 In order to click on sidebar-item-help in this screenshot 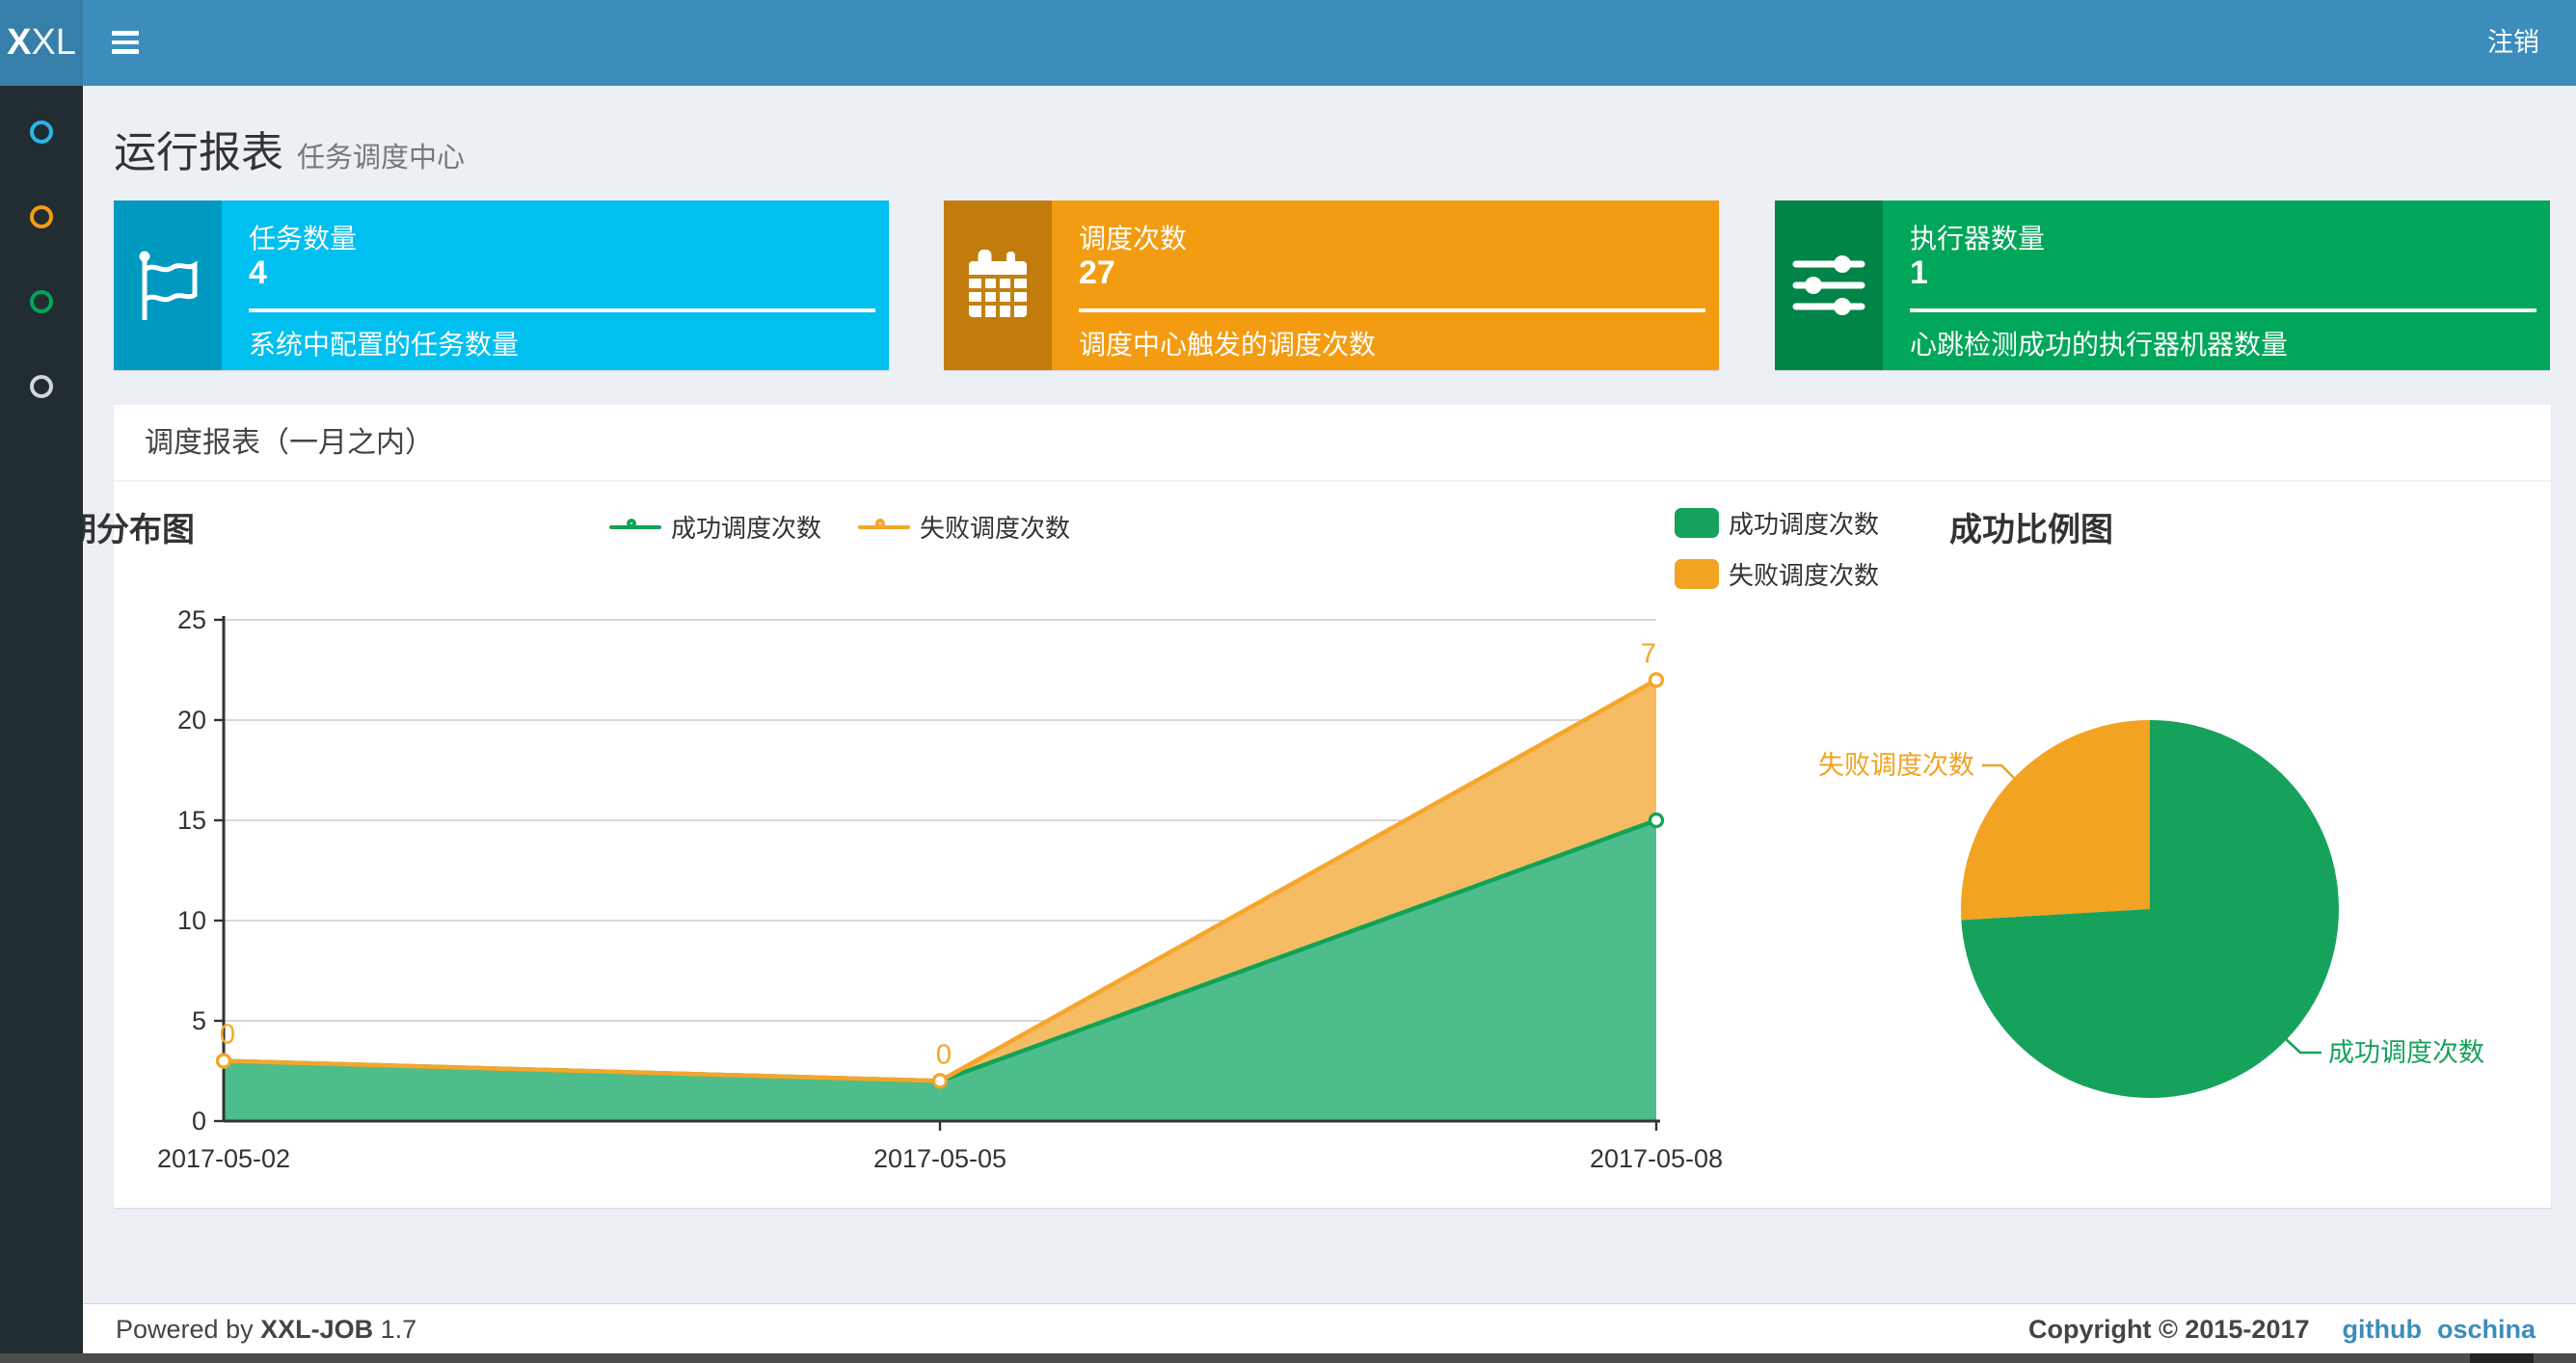, I will do `click(42, 386)`.